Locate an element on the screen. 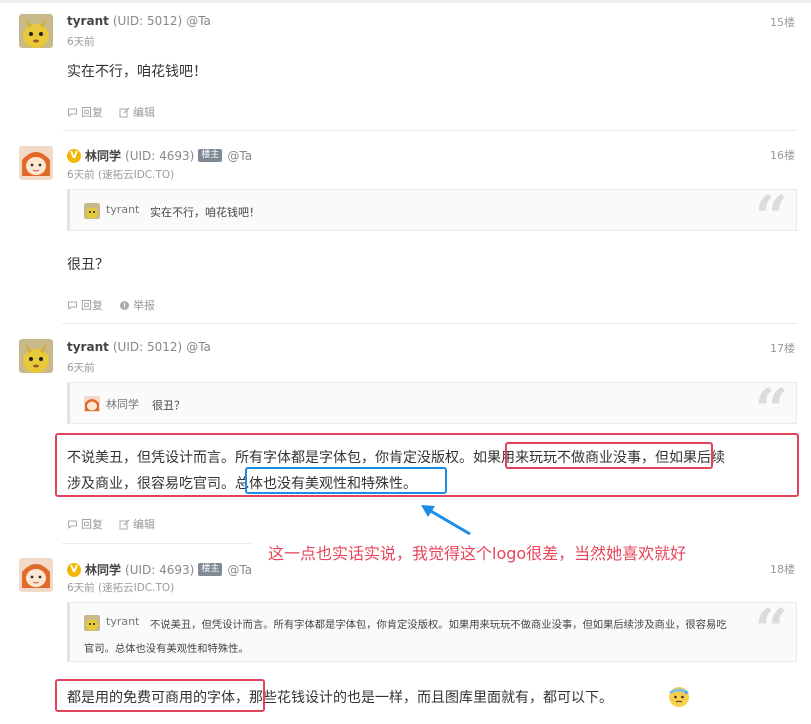 Image resolution: width=811 pixels, height=724 pixels. quote-block: “ 林同学 很丑？ is located at coordinates (432, 410).